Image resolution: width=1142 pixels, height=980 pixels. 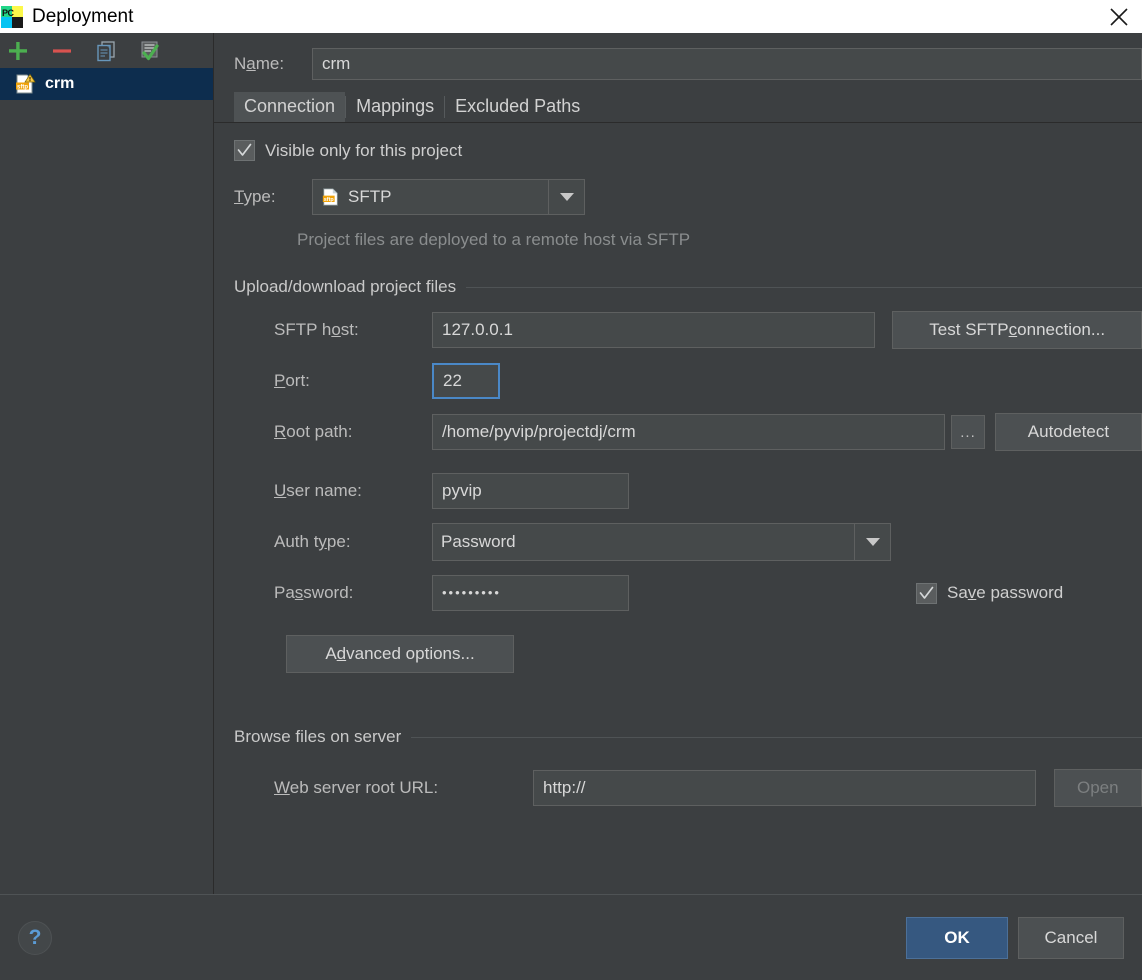 I want to click on name-label: Name:, so click(x=259, y=63).